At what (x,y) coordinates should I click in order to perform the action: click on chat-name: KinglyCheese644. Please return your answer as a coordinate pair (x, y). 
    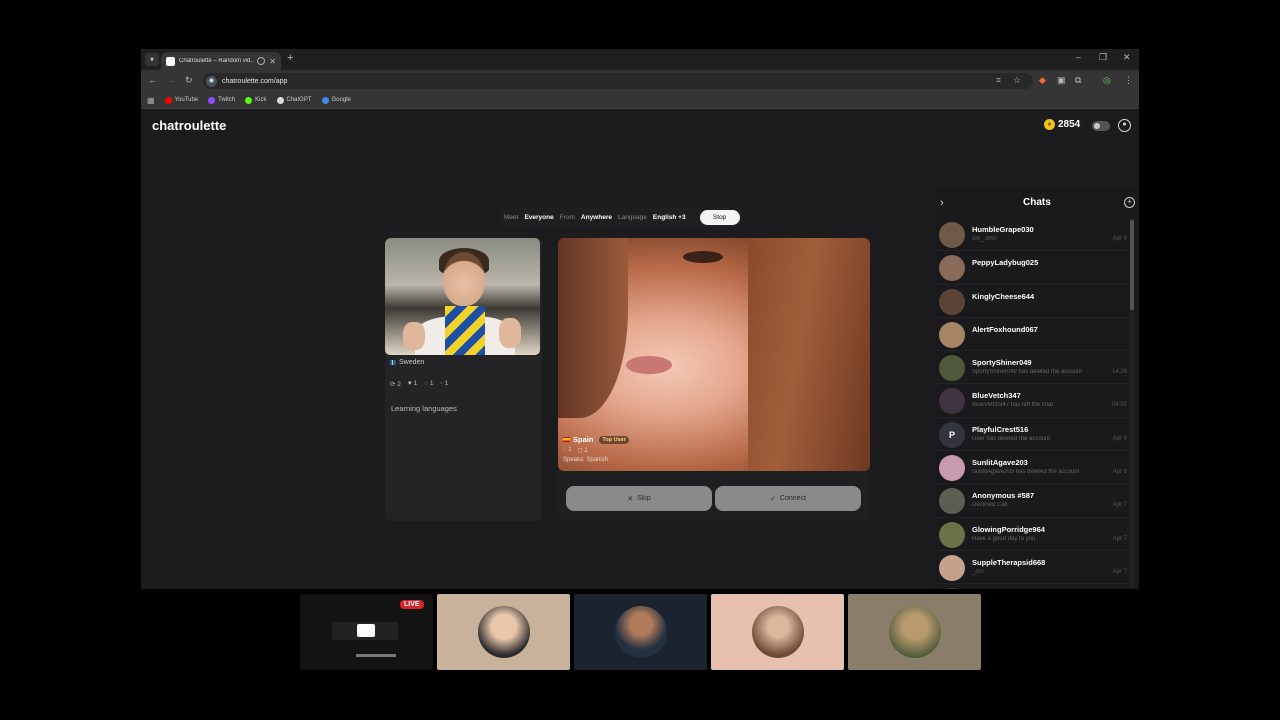
    Looking at the image, I should click on (1003, 296).